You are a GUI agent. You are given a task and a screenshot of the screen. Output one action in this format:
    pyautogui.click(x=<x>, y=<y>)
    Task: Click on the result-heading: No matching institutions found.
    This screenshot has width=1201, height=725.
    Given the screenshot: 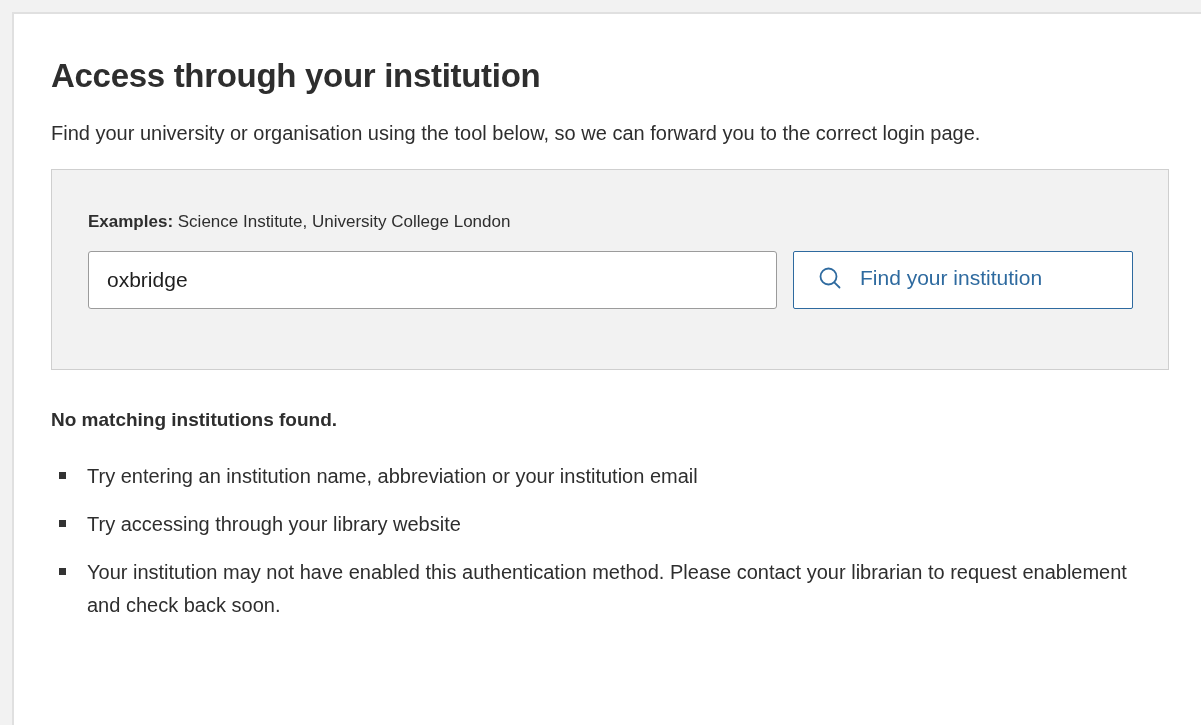 What is the action you would take?
    pyautogui.click(x=195, y=420)
    